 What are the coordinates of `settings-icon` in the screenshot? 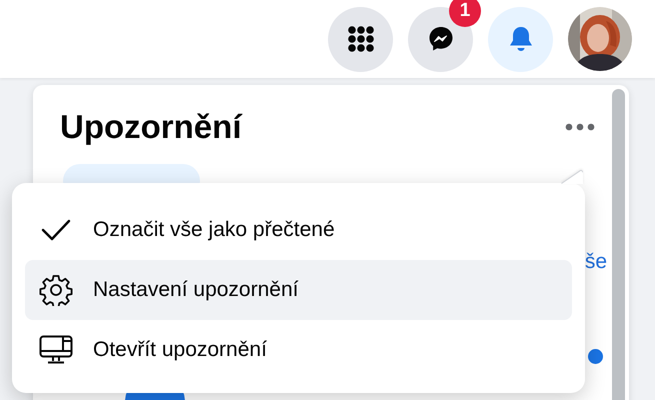 It's located at (56, 290).